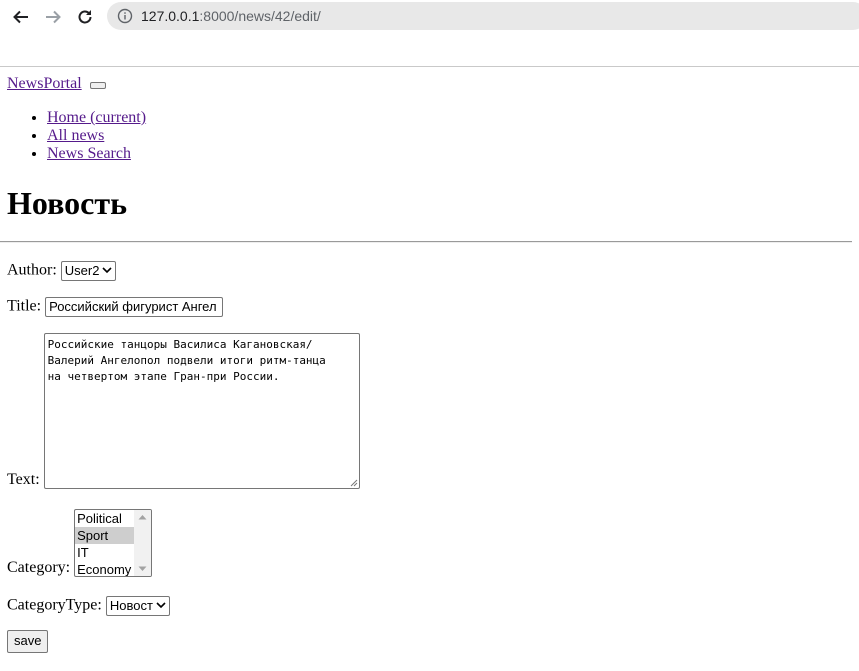 The width and height of the screenshot is (859, 671). I want to click on listbox-scrollbar, so click(143, 543).